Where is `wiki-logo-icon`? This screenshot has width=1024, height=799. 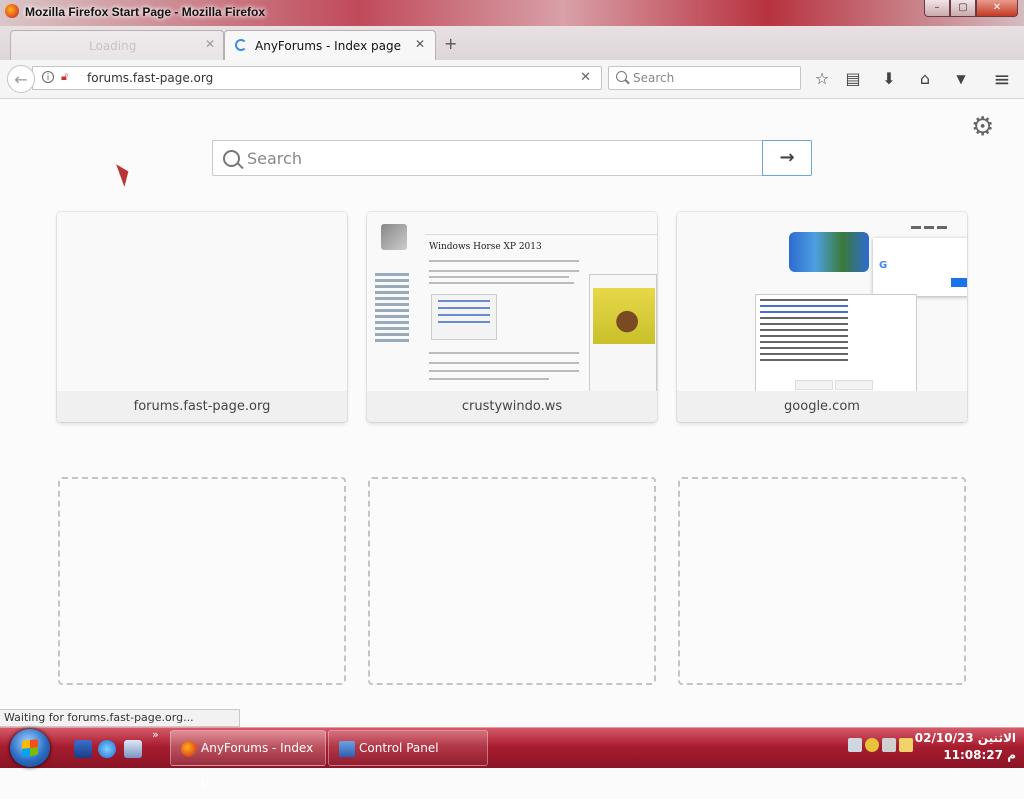
wiki-logo-icon is located at coordinates (394, 237).